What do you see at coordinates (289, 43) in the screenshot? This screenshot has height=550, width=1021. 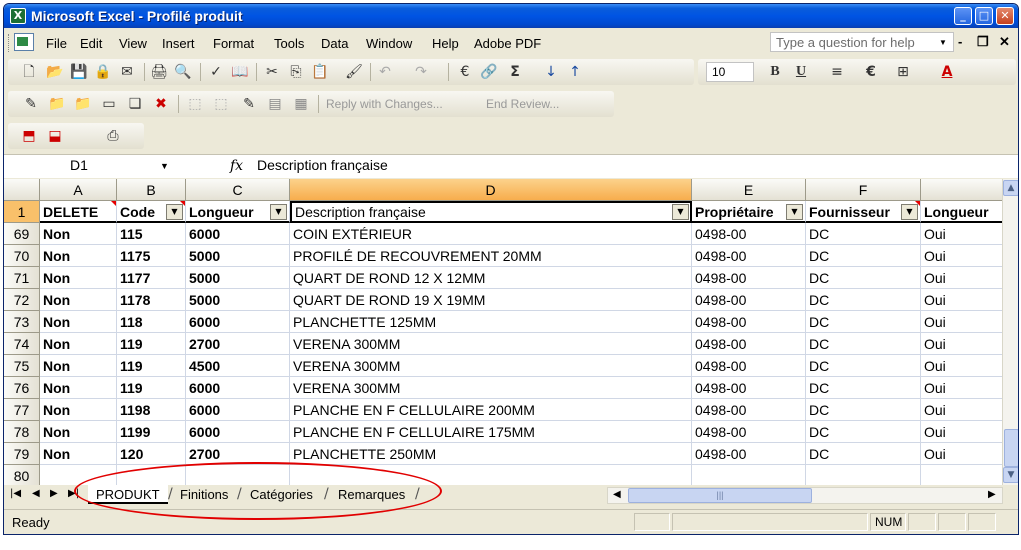 I see `menu-tools: Tools` at bounding box center [289, 43].